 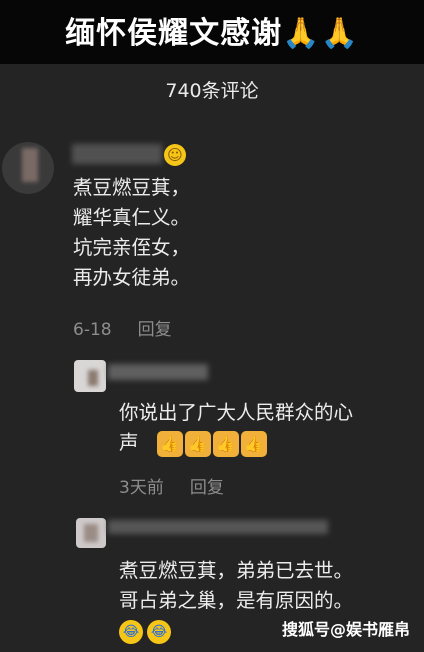 What do you see at coordinates (212, 91) in the screenshot?
I see `comment-count: 740条评论` at bounding box center [212, 91].